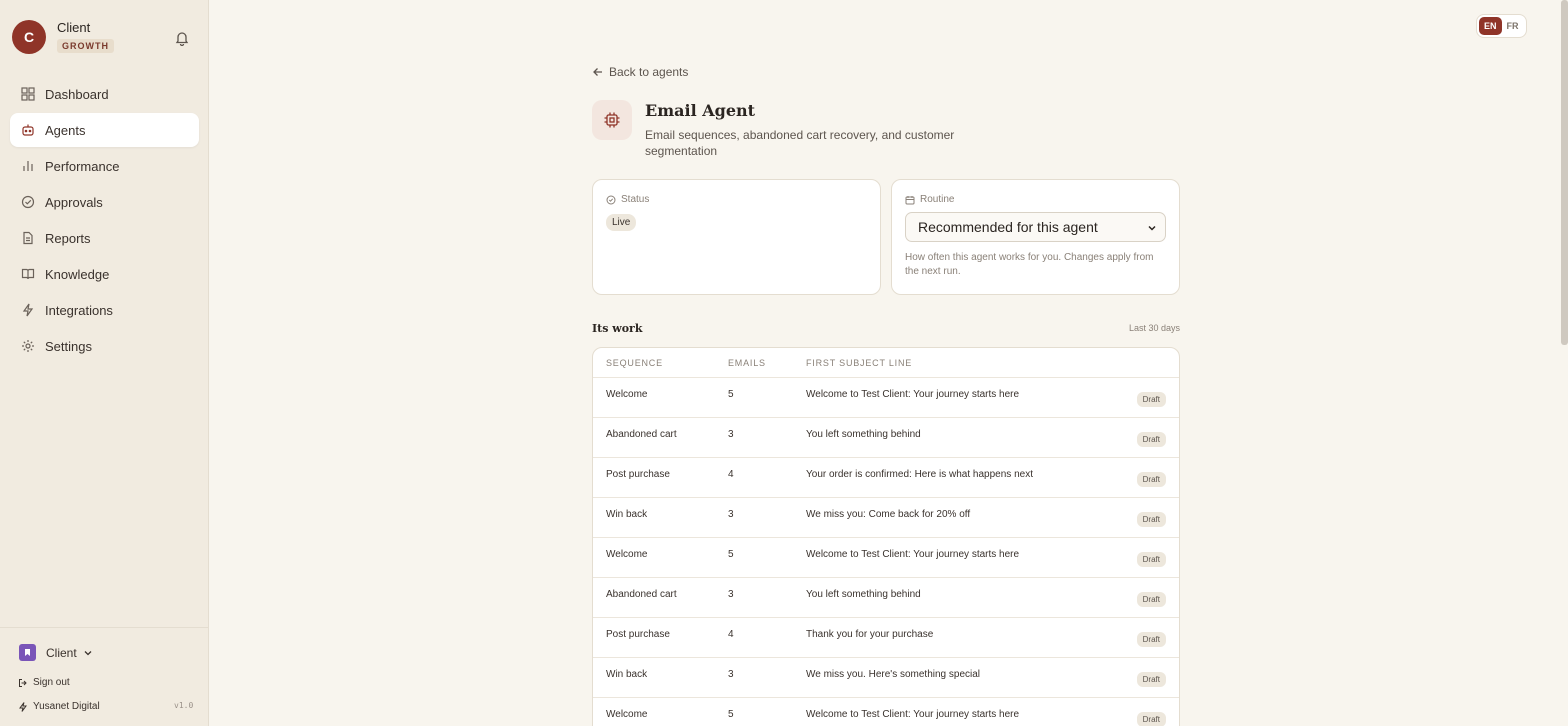  What do you see at coordinates (634, 362) in the screenshot?
I see `column-header-sequence: SEQUENCE` at bounding box center [634, 362].